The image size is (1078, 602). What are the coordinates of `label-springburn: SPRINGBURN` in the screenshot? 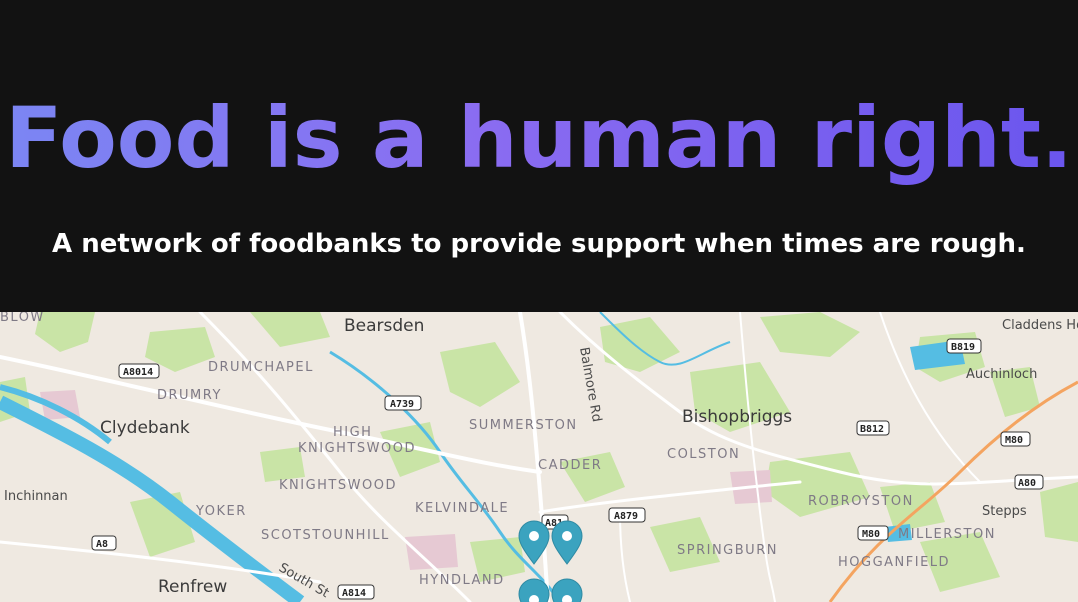 It's located at (727, 550).